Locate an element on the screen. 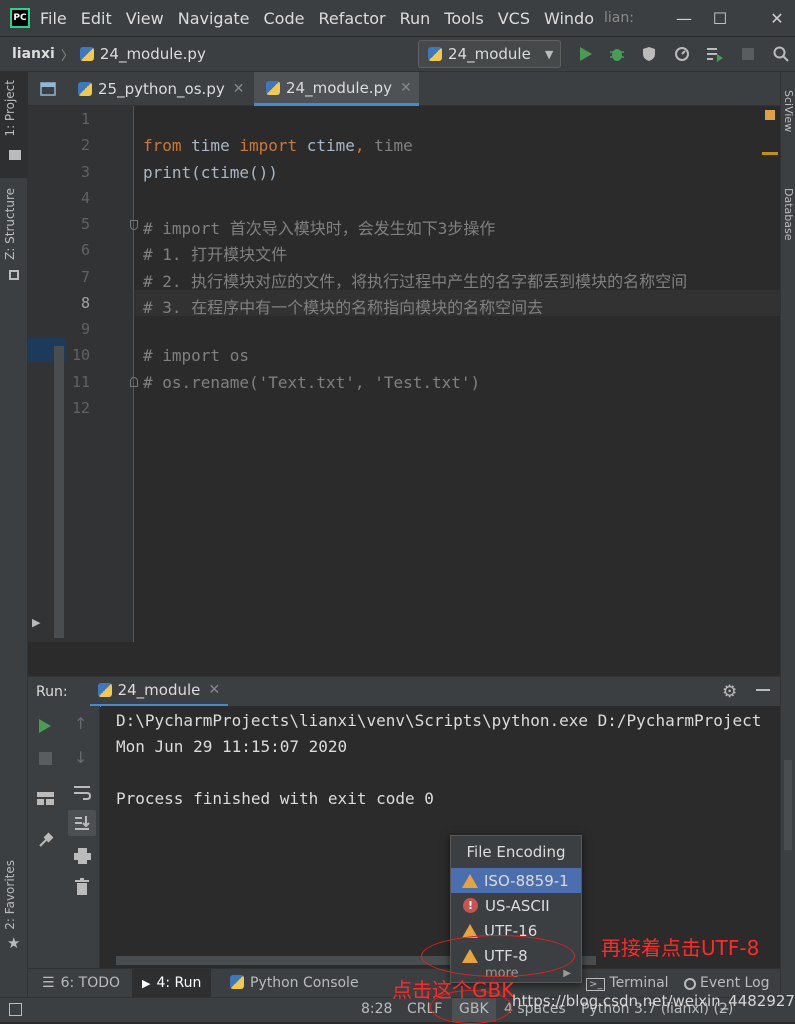 The image size is (795, 1024). code-line-6: # 1. 打开模块文件 is located at coordinates (215, 254).